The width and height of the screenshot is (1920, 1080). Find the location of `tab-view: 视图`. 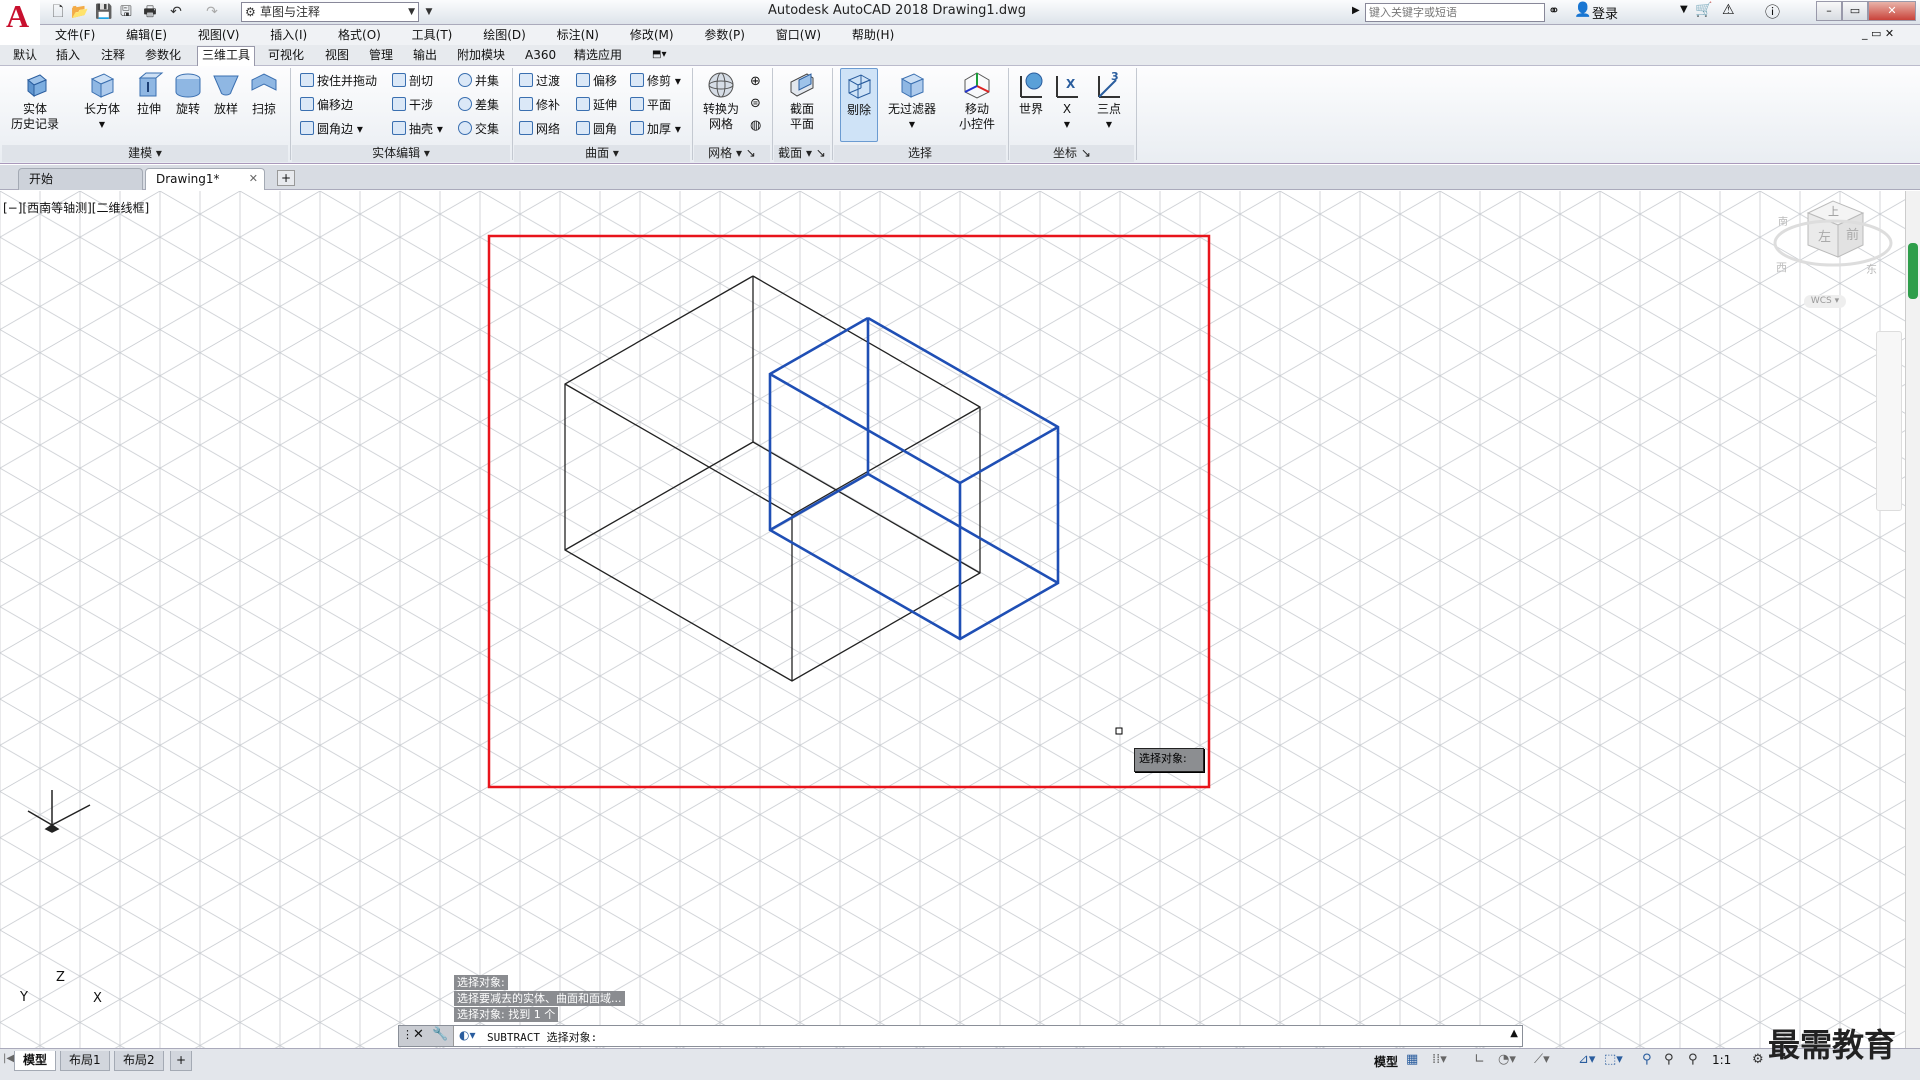

tab-view: 视图 is located at coordinates (337, 55).